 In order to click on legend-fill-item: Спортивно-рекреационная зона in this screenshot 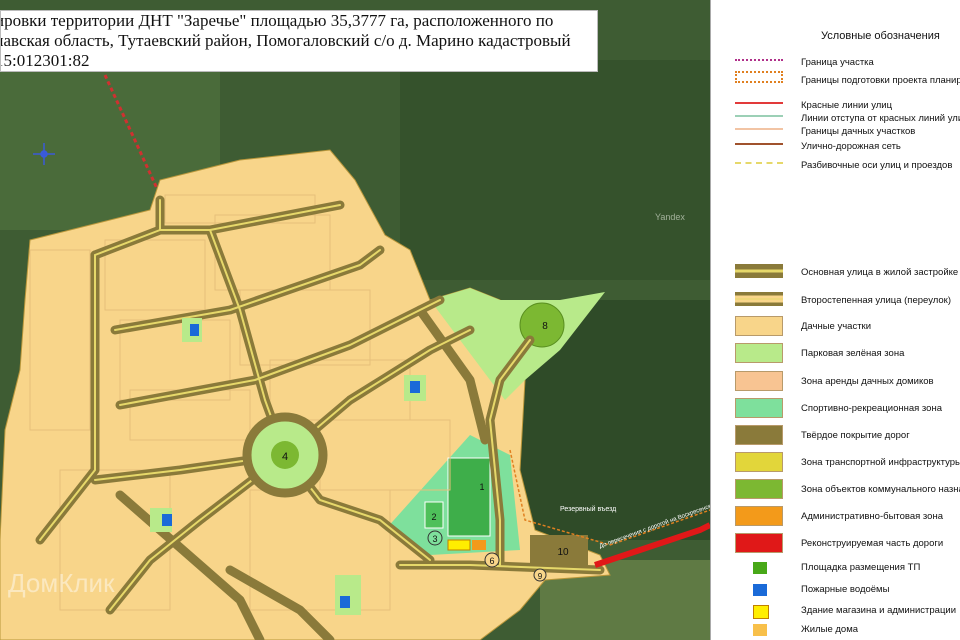, I will do `click(835, 409)`.